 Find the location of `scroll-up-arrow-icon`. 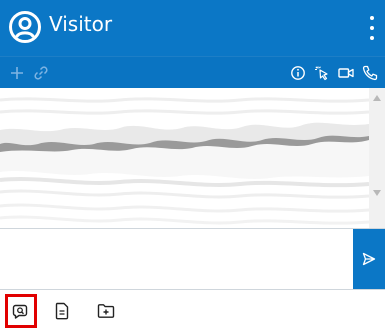

scroll-up-arrow-icon is located at coordinates (377, 98).